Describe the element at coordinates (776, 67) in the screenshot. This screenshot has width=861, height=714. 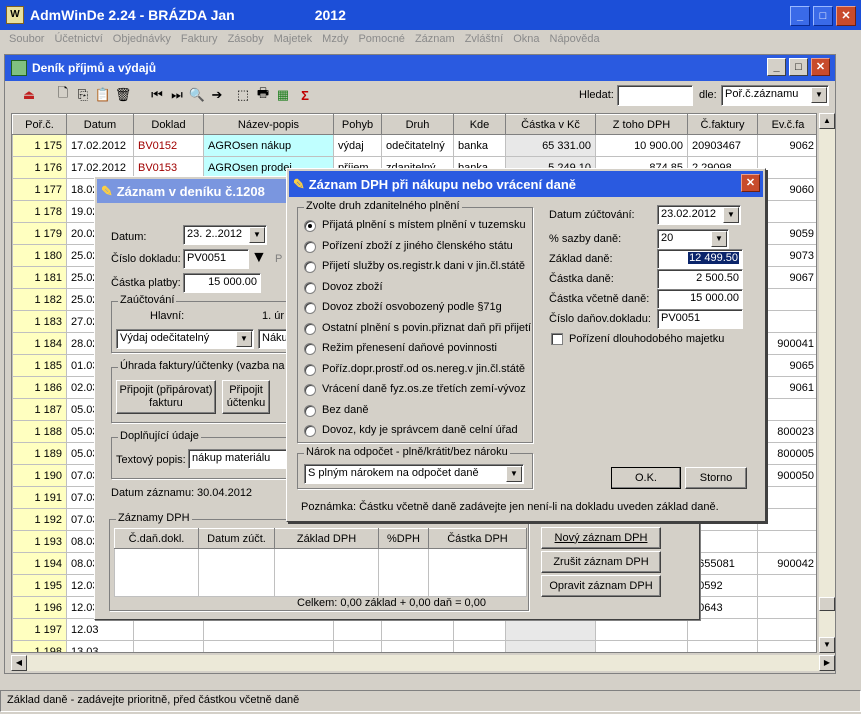
I see `journal-minimize-button: _` at that location.